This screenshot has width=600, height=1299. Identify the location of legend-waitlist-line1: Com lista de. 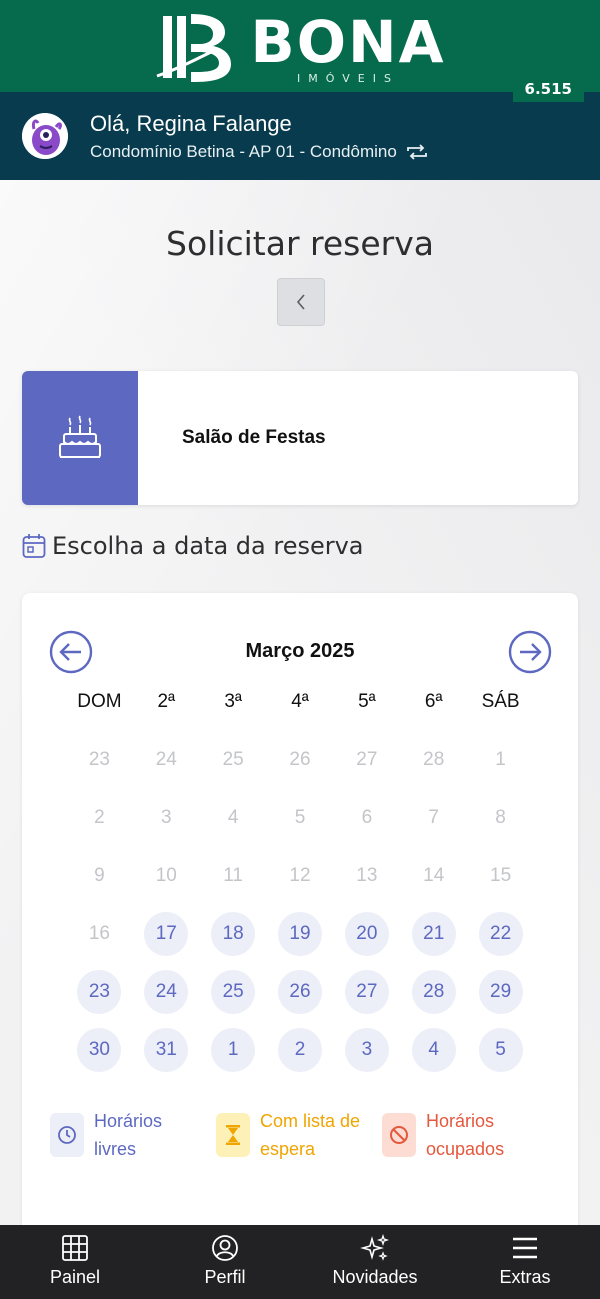
(310, 1121).